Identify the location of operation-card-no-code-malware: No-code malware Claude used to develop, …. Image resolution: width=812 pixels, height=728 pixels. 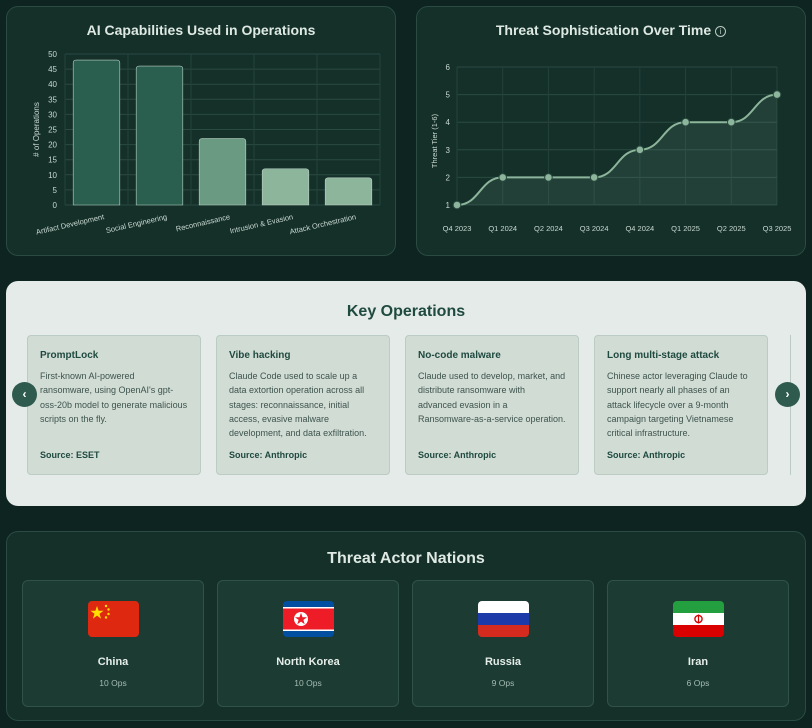
(492, 405).